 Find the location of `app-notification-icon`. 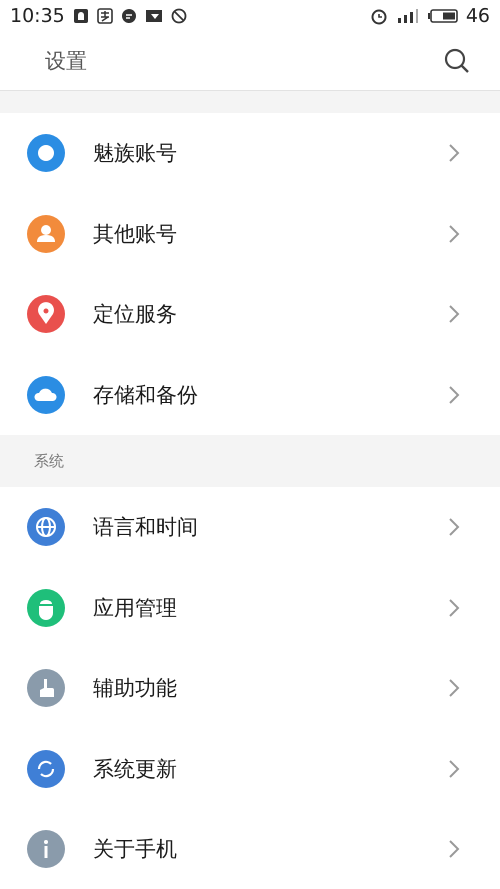

app-notification-icon is located at coordinates (104, 16).